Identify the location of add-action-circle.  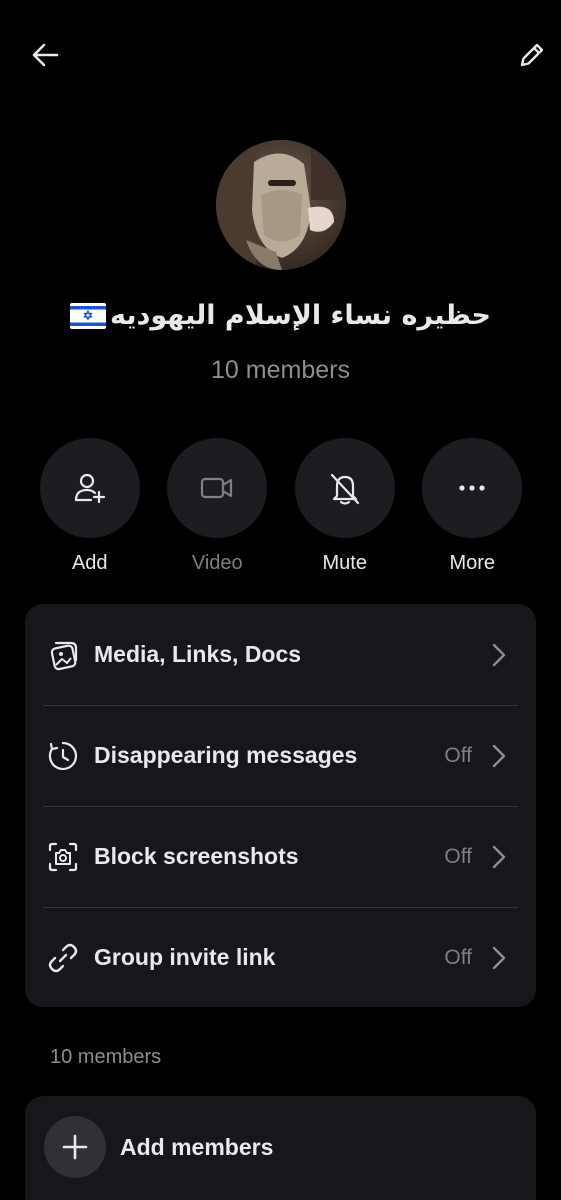
(89, 488).